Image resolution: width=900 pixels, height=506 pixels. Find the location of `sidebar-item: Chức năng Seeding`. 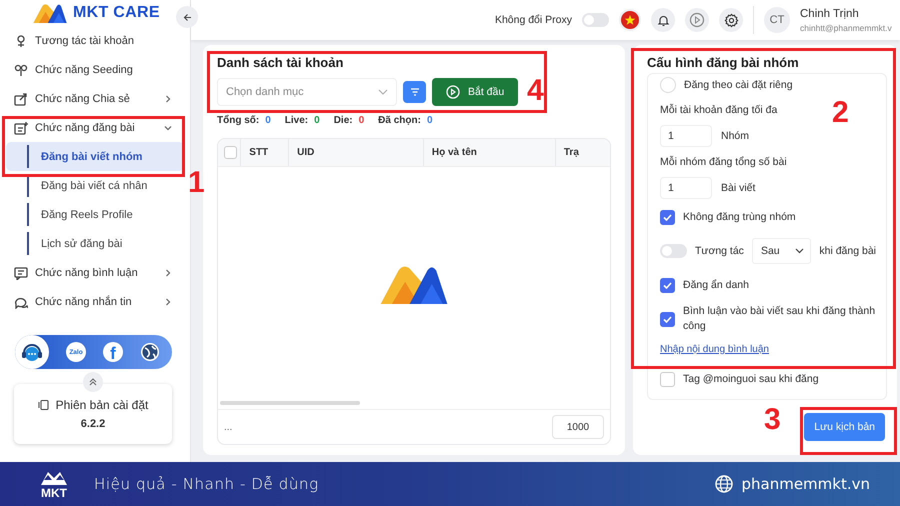

sidebar-item: Chức năng Seeding is located at coordinates (95, 69).